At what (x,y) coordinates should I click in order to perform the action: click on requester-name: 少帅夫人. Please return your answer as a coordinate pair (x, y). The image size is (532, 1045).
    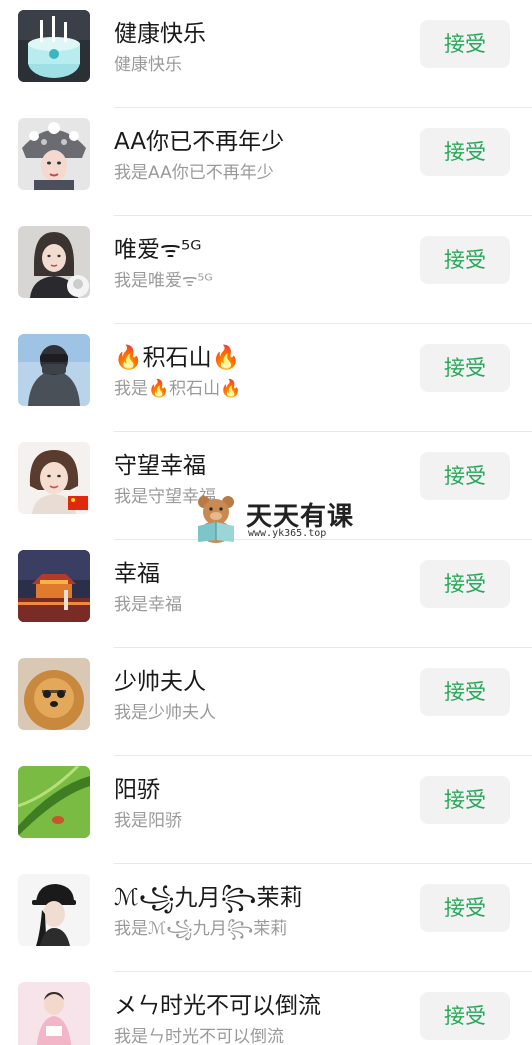
    Looking at the image, I should click on (160, 682).